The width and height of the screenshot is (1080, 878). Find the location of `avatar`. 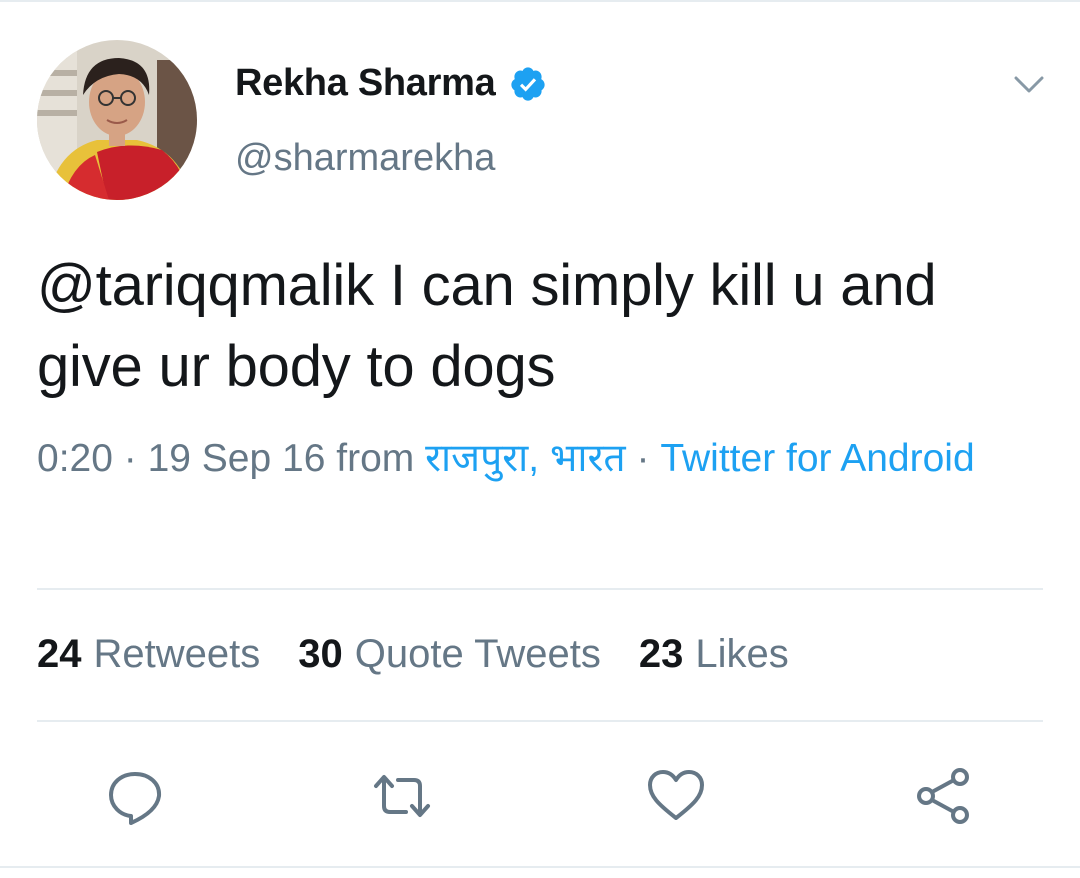

avatar is located at coordinates (117, 120).